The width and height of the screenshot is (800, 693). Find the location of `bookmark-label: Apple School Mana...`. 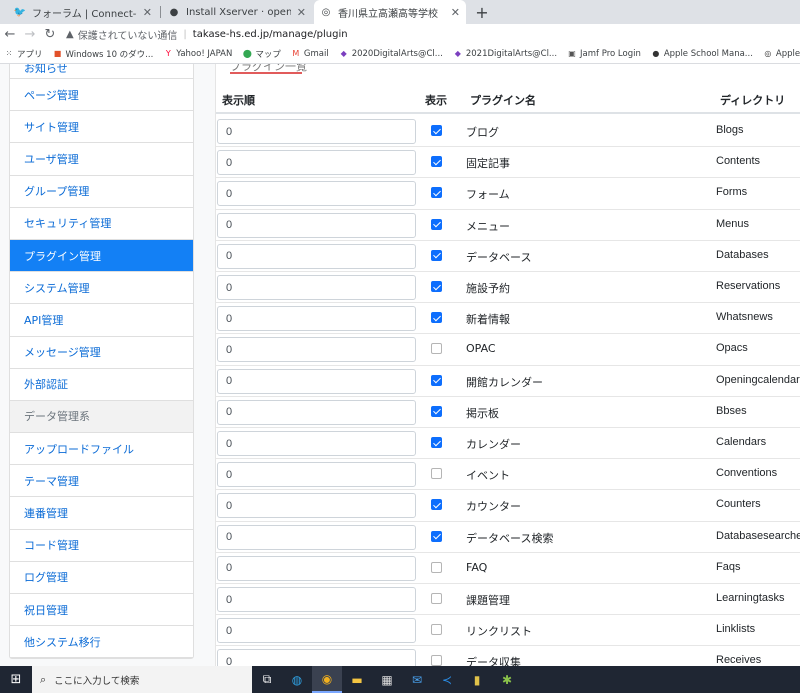

bookmark-label: Apple School Mana... is located at coordinates (708, 53).